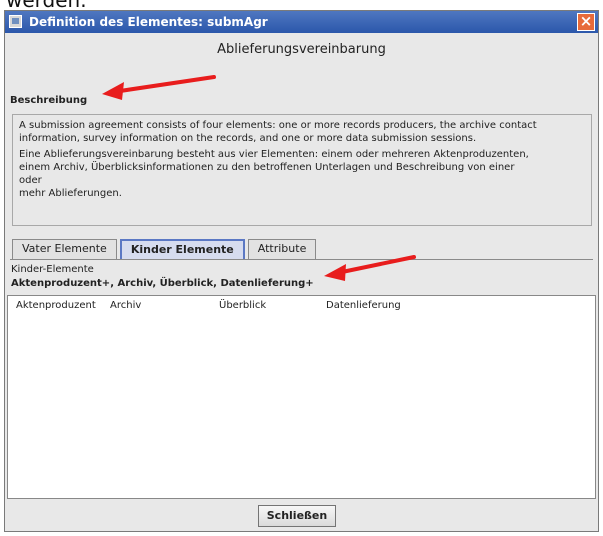 Image resolution: width=603 pixels, height=536 pixels. I want to click on tab-strip: Vater Elemente Kinder Elemente Attribute, so click(164, 249).